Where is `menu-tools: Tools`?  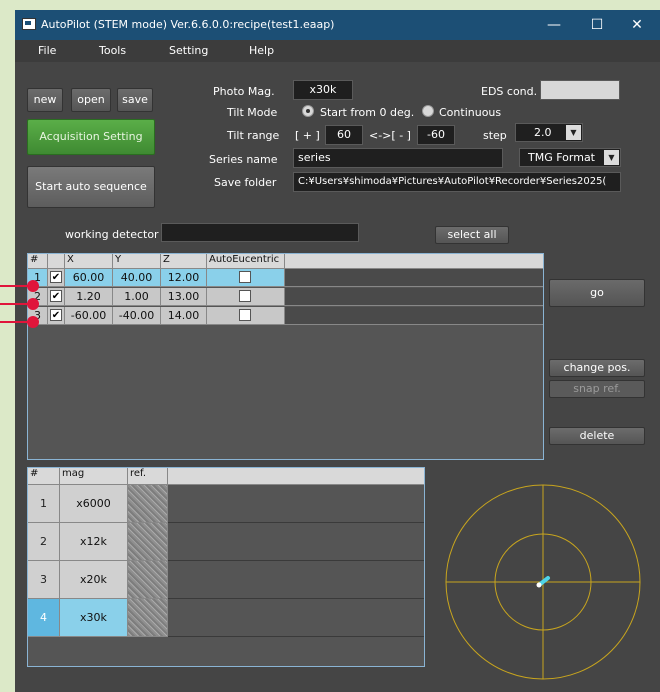
menu-tools: Tools is located at coordinates (112, 50).